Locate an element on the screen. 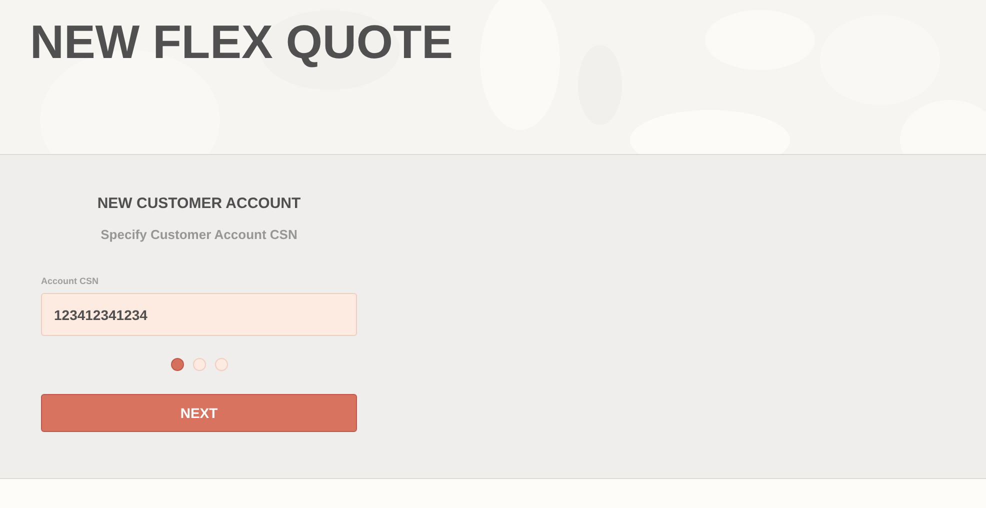  section-subheading: Specify Customer Account CSN is located at coordinates (199, 235).